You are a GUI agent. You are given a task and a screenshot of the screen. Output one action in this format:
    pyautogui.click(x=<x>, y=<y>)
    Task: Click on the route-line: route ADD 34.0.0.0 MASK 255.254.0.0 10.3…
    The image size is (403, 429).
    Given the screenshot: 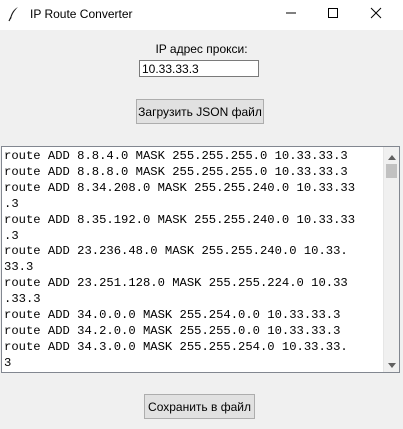 What is the action you would take?
    pyautogui.click(x=172, y=315)
    